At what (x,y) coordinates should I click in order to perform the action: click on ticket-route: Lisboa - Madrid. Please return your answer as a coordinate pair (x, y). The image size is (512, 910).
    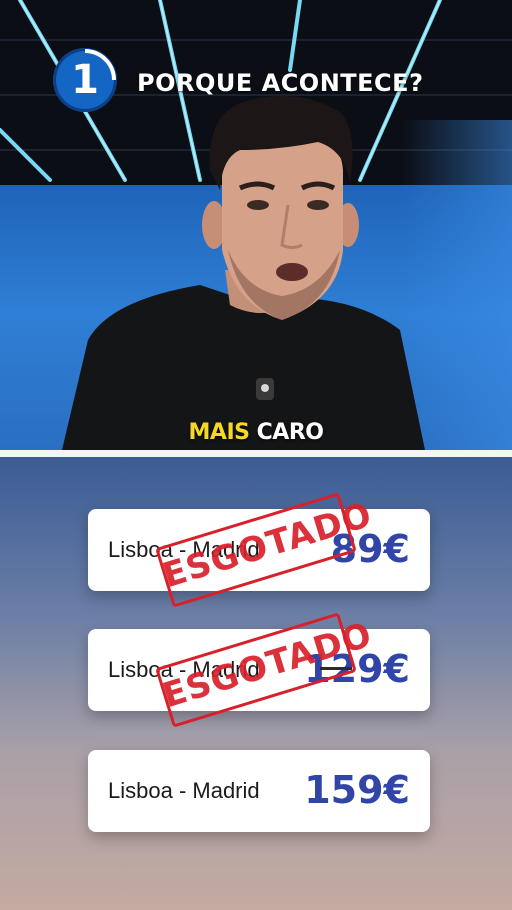
    Looking at the image, I should click on (184, 790).